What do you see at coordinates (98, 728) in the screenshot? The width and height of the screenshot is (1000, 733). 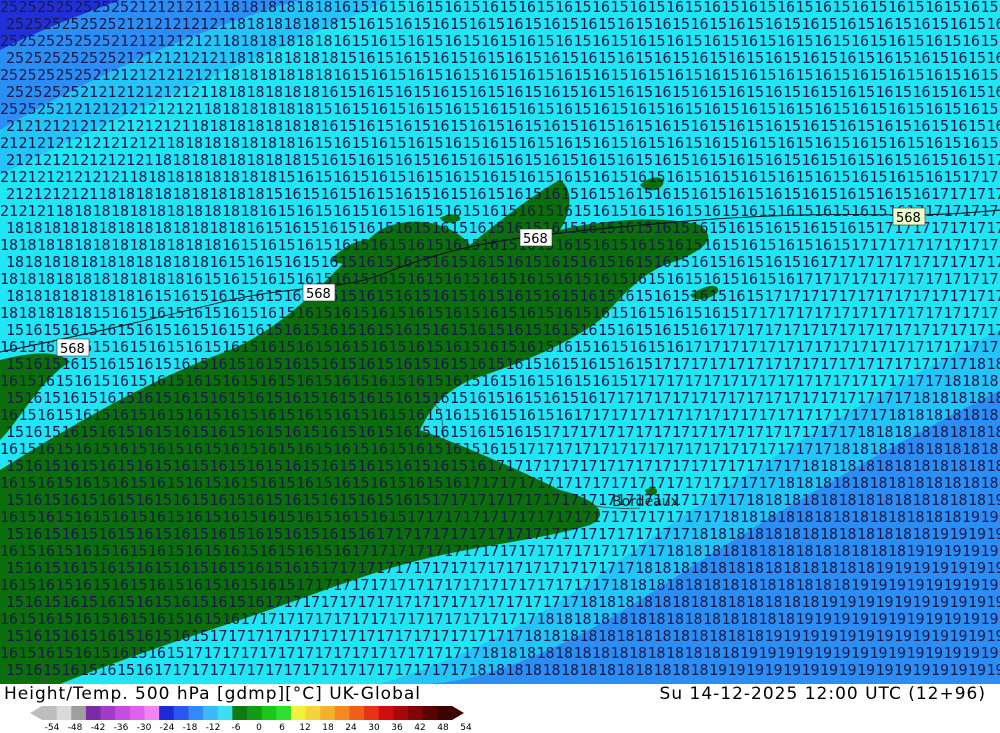 I see `colorbar-tick-label: -42` at bounding box center [98, 728].